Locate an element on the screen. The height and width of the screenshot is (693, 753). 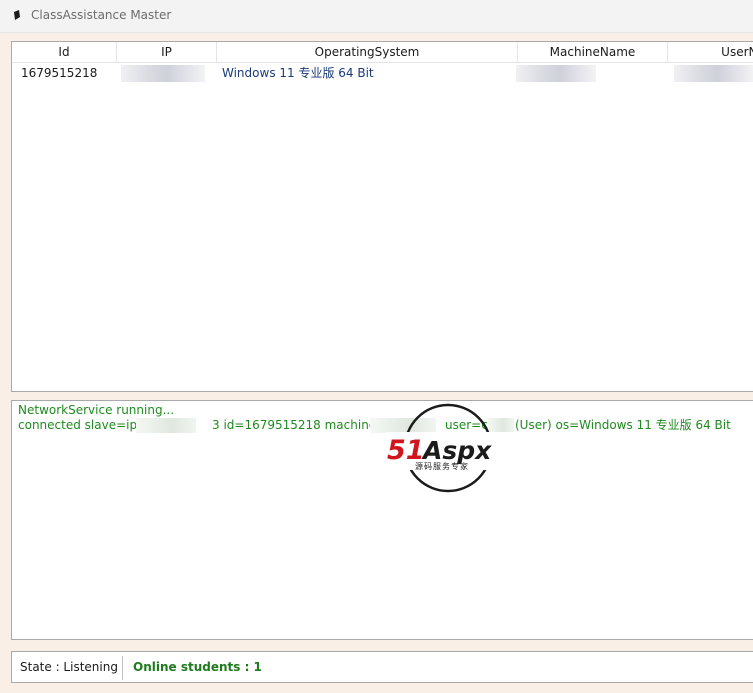
status-divider is located at coordinates (122, 668).